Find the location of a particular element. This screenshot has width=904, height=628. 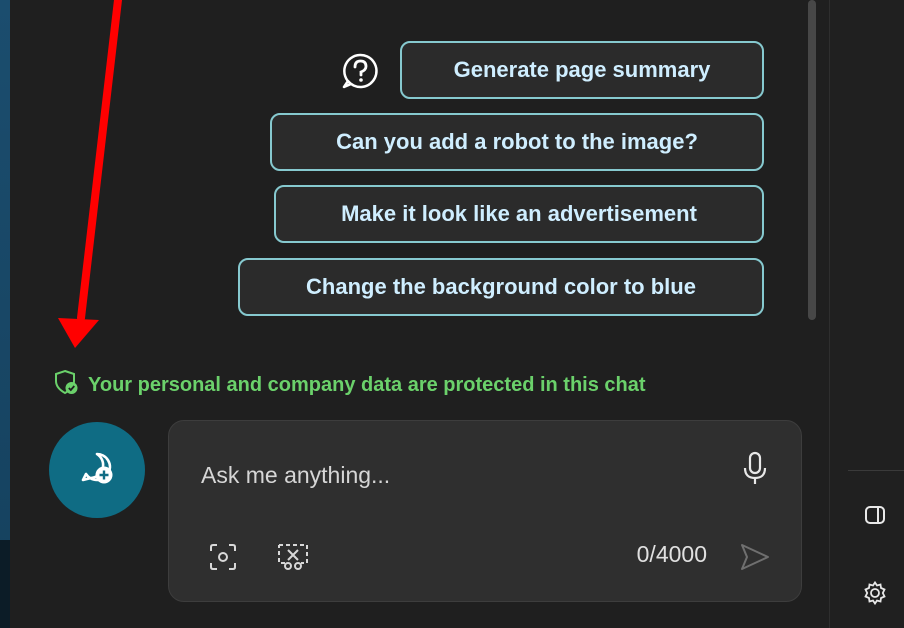

microphone-icon is located at coordinates (755, 469).